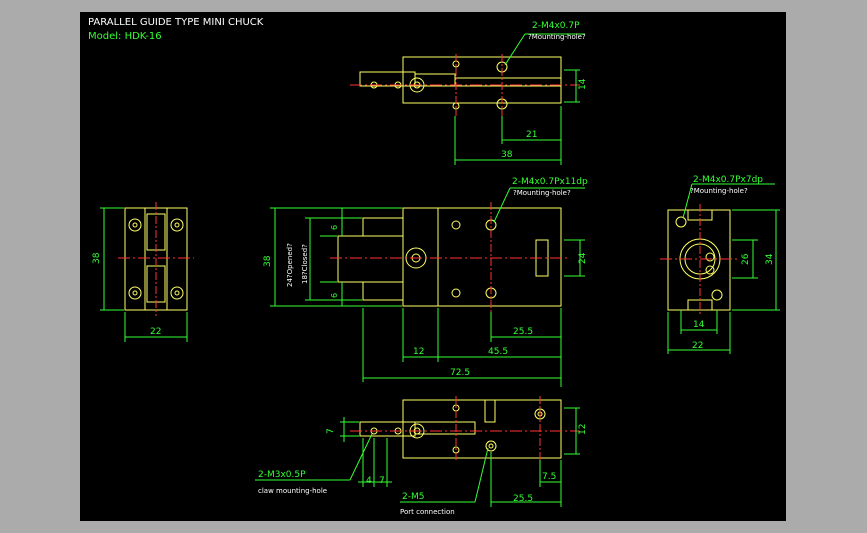 This screenshot has width=867, height=533. Describe the element at coordinates (746, 259) in the screenshot. I see `right-dim-26: 26` at that location.